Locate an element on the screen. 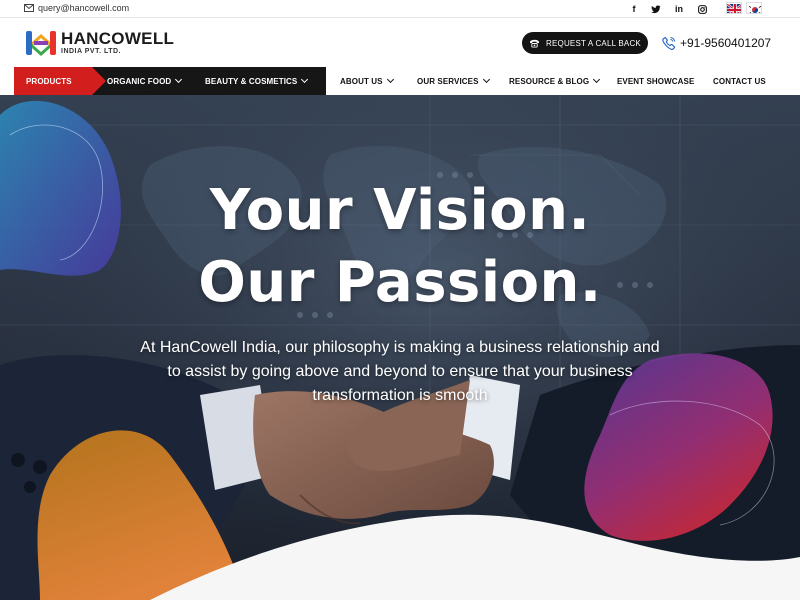 This screenshot has height=600, width=800. nav-label: RESOURCE & BLOG is located at coordinates (549, 81).